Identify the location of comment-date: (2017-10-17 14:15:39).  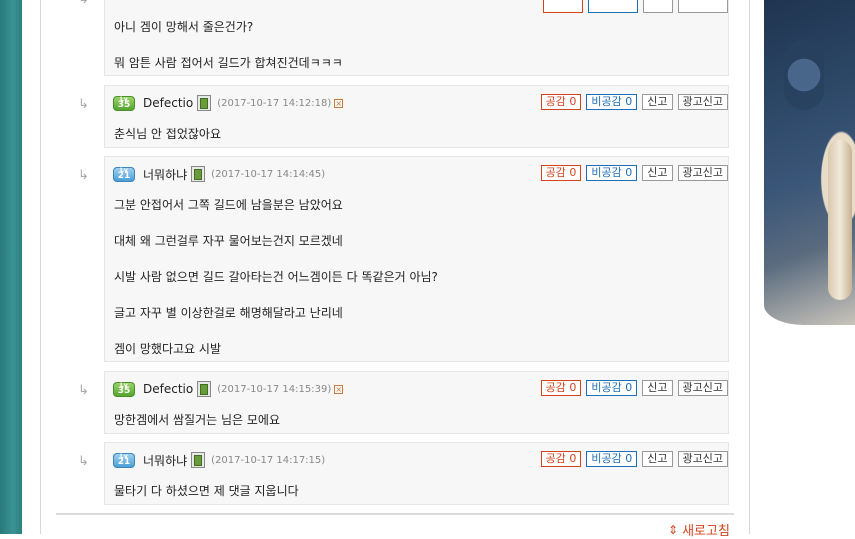
(274, 389).